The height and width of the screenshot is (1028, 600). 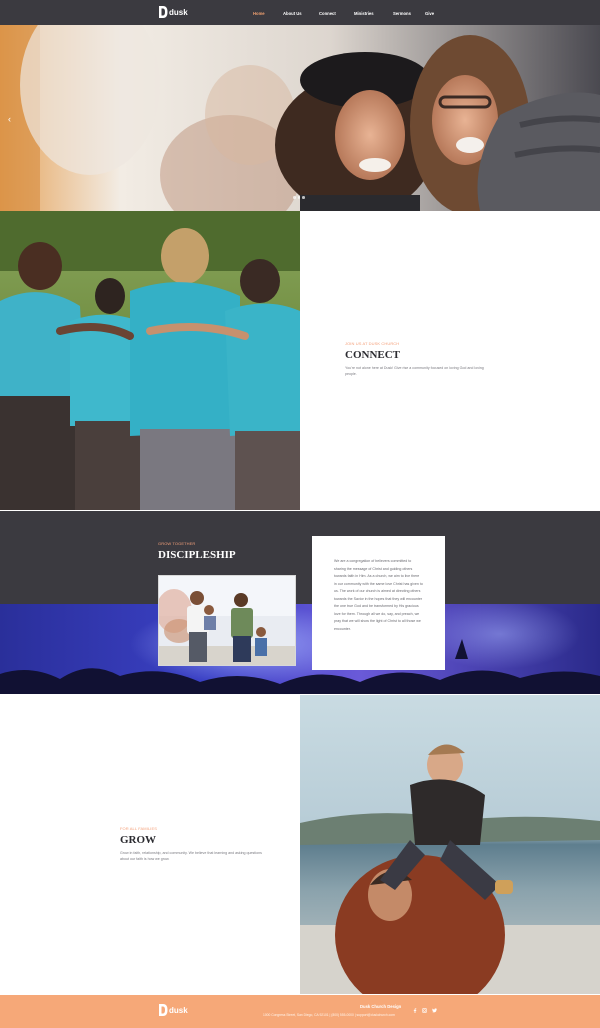 I want to click on footer-logo-text: dusk, so click(x=178, y=1010).